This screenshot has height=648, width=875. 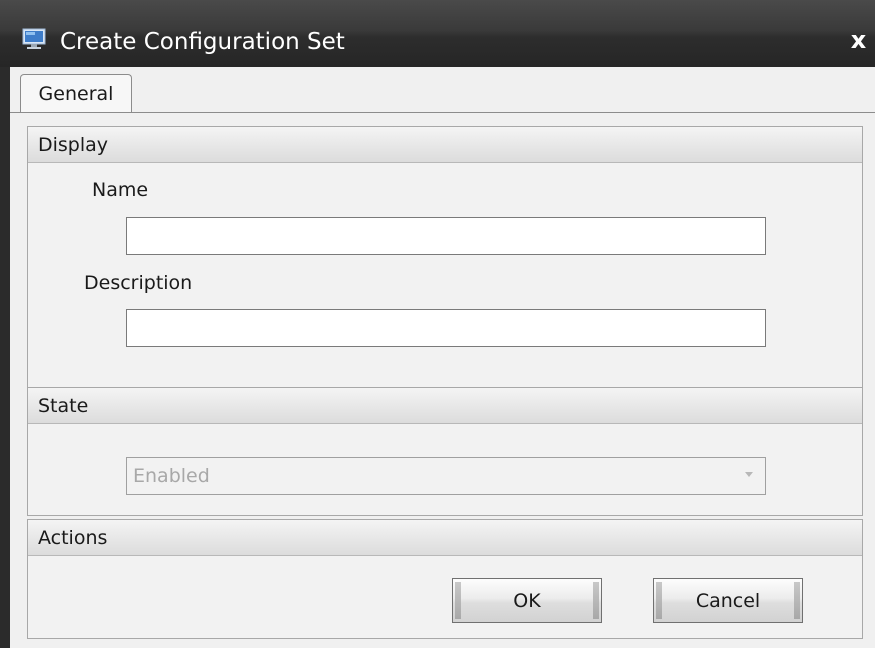 What do you see at coordinates (446, 236) in the screenshot?
I see `name-field` at bounding box center [446, 236].